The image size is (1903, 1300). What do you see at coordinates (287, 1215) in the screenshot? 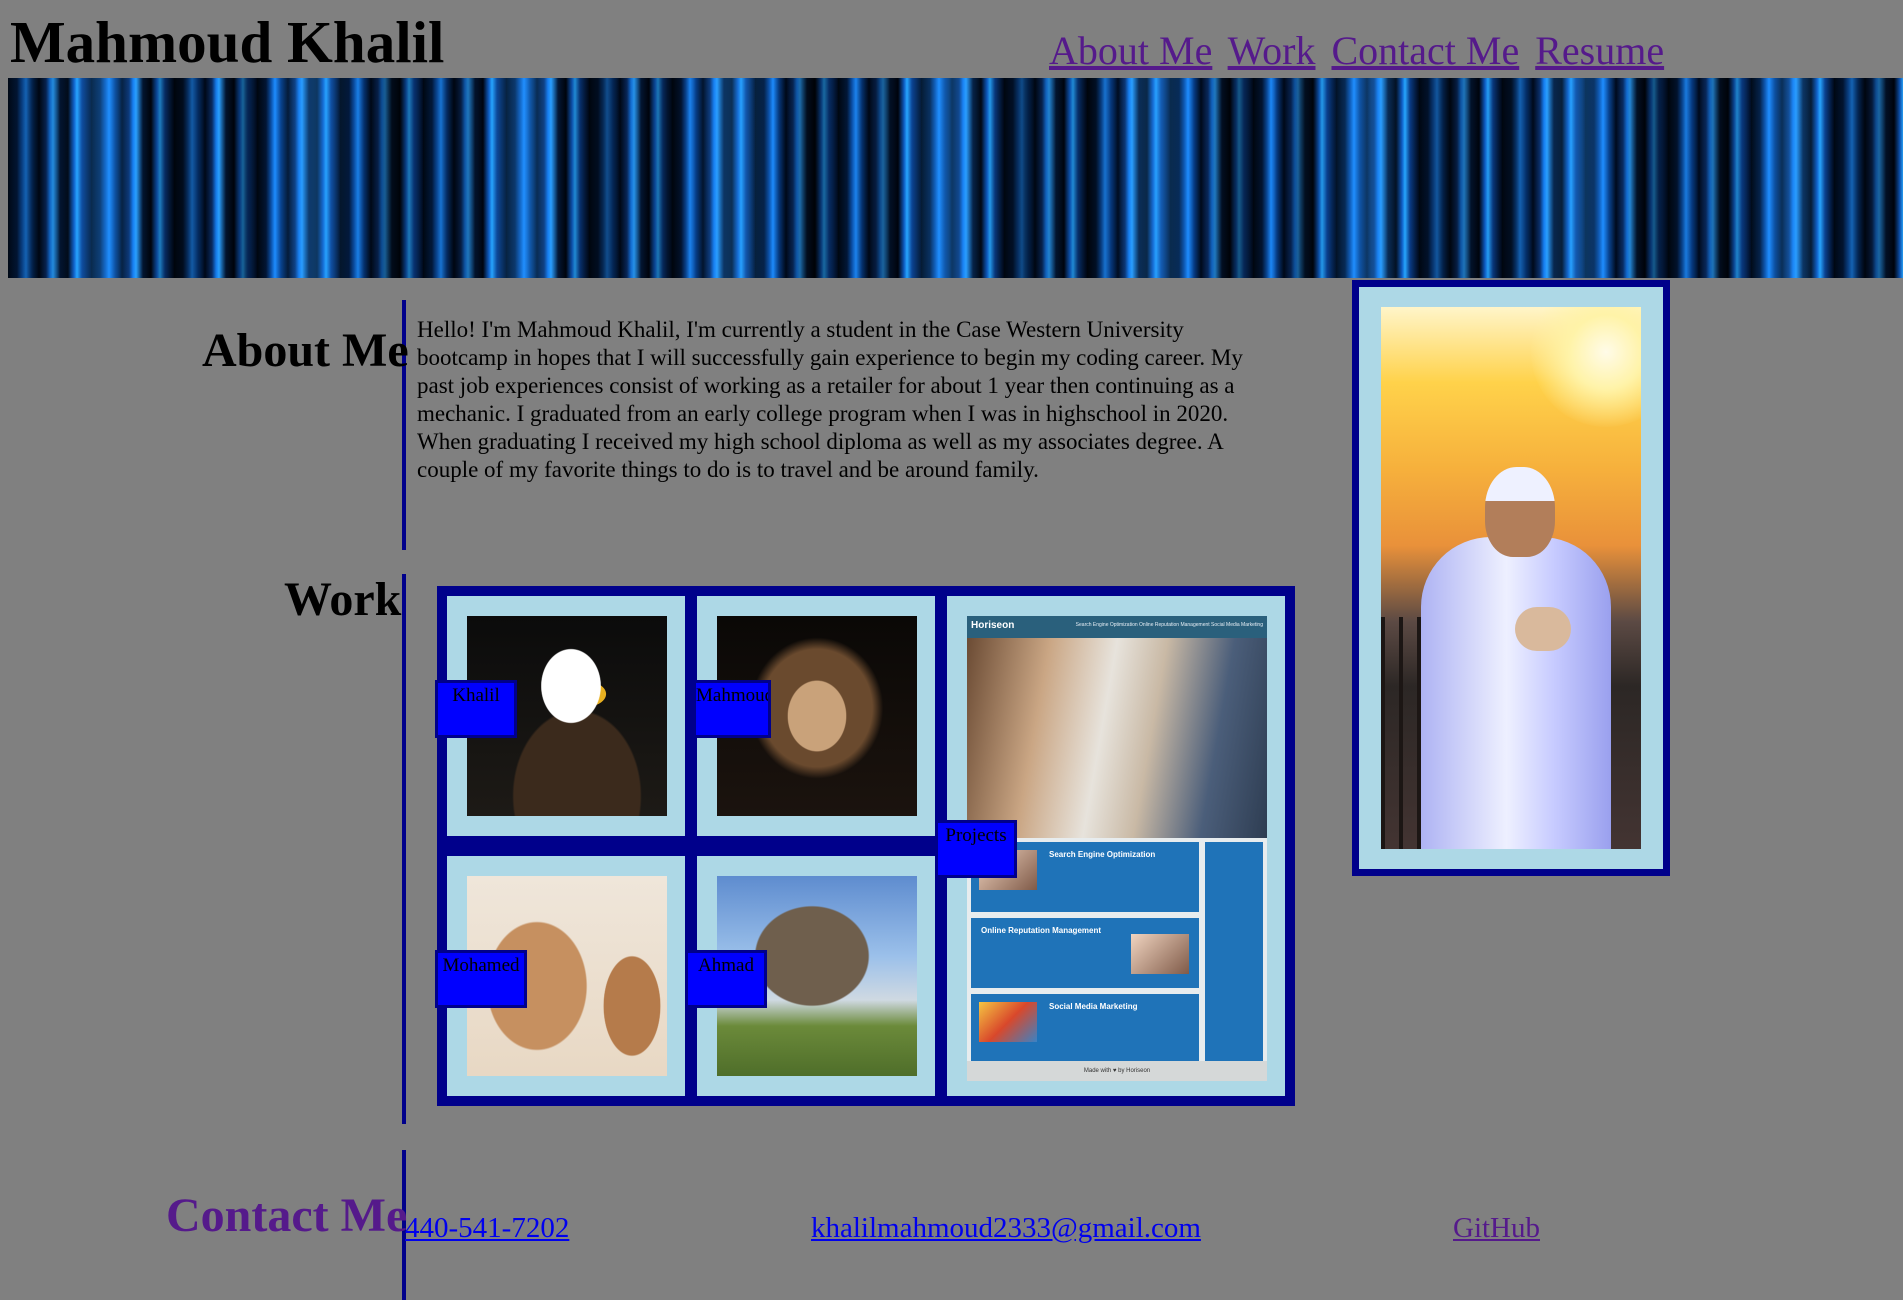
I see `contact-me-heading: Contact Me` at bounding box center [287, 1215].